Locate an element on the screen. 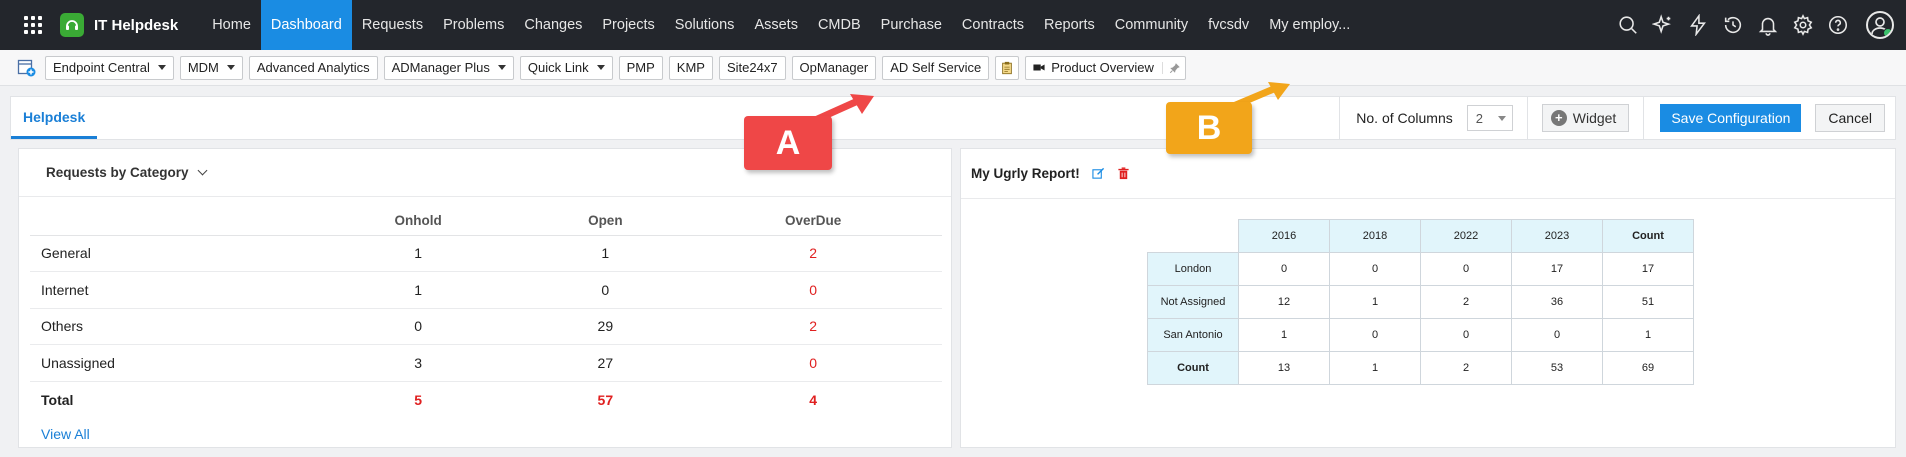  quicklink-admanager-plus: ADManager Plus is located at coordinates (448, 67).